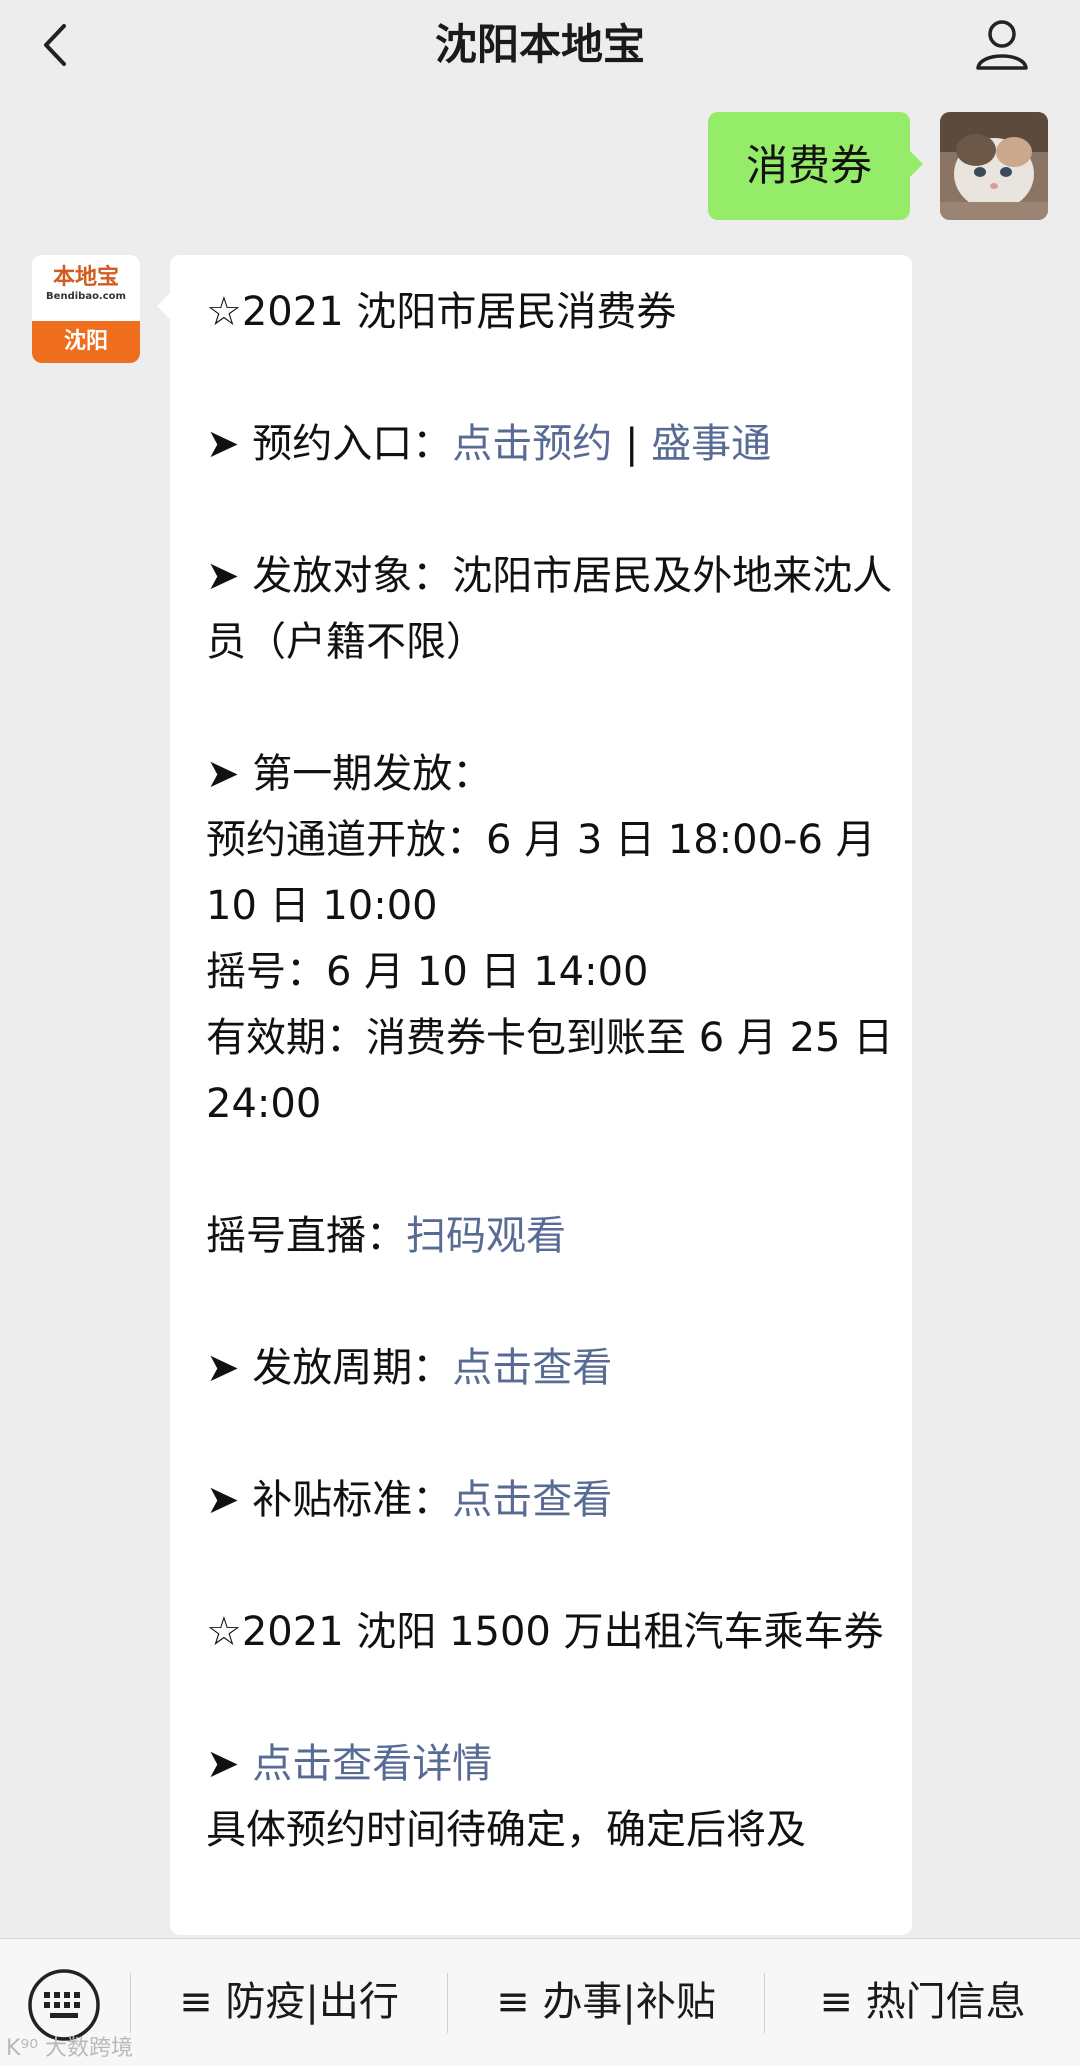 The image size is (1080, 2066). I want to click on phase-one-line: ➤ 第一期发放：, so click(349, 774).